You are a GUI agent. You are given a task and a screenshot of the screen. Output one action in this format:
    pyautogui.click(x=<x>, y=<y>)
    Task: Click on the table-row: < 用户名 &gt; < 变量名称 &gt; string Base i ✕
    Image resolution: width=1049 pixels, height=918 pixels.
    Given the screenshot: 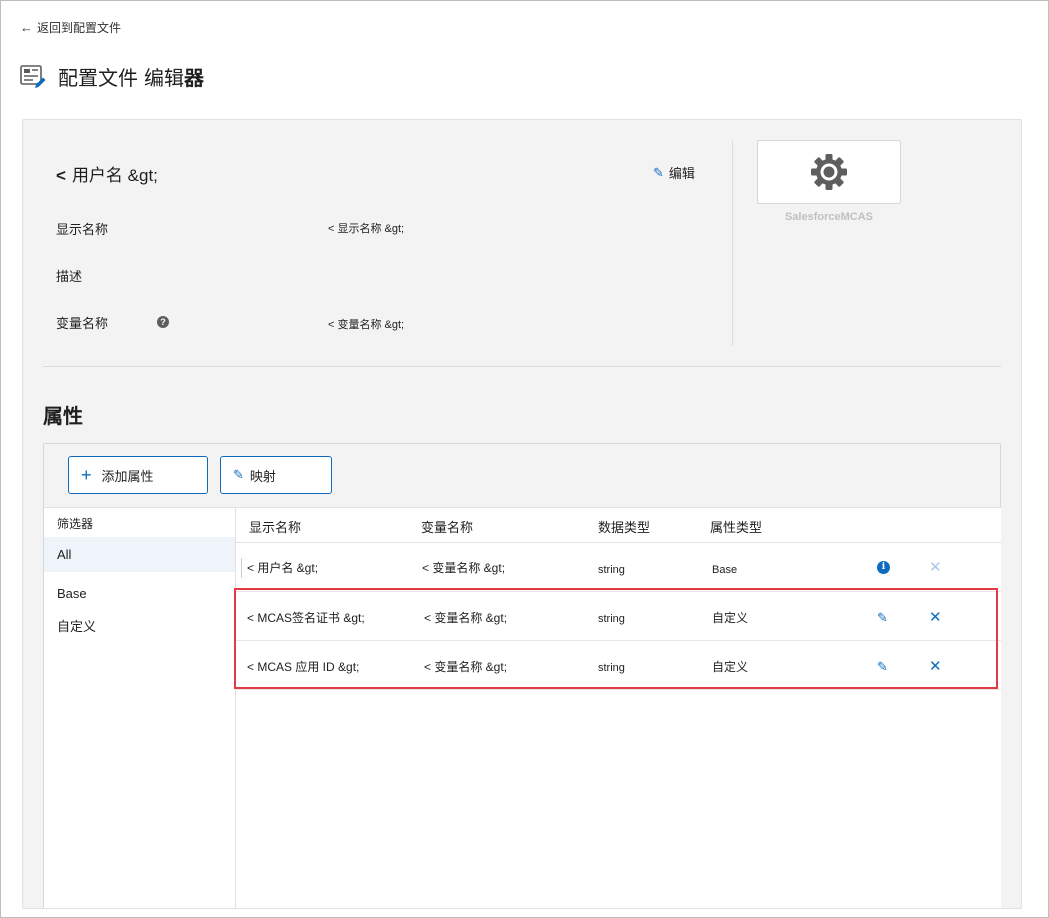 What is the action you would take?
    pyautogui.click(x=618, y=567)
    